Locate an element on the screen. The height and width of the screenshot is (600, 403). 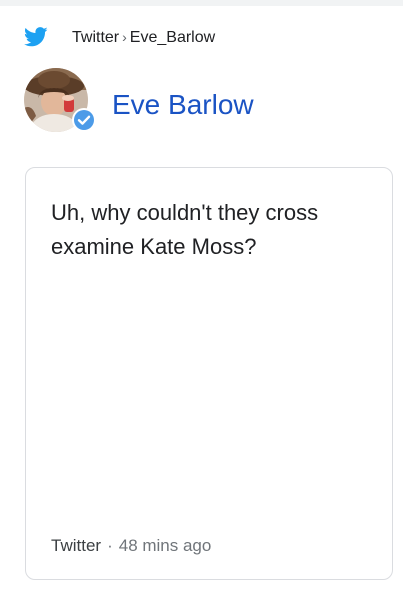
tweet-footer: Twitter · 48 mins ago is located at coordinates (131, 546).